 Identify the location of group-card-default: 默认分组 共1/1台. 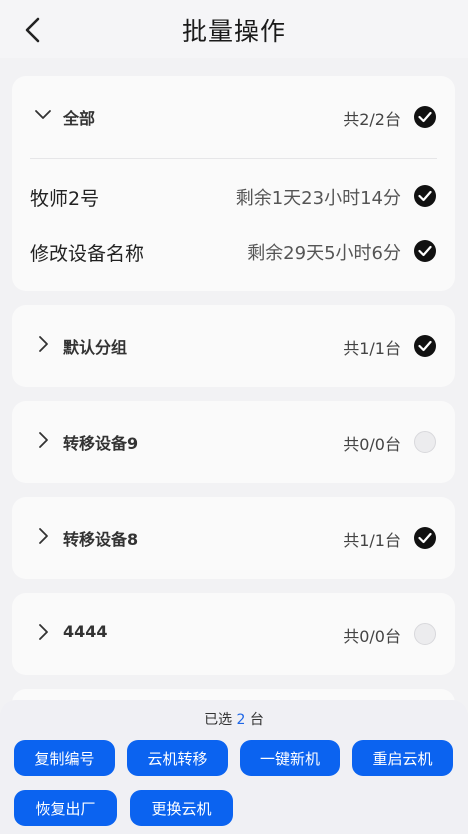
(233, 346).